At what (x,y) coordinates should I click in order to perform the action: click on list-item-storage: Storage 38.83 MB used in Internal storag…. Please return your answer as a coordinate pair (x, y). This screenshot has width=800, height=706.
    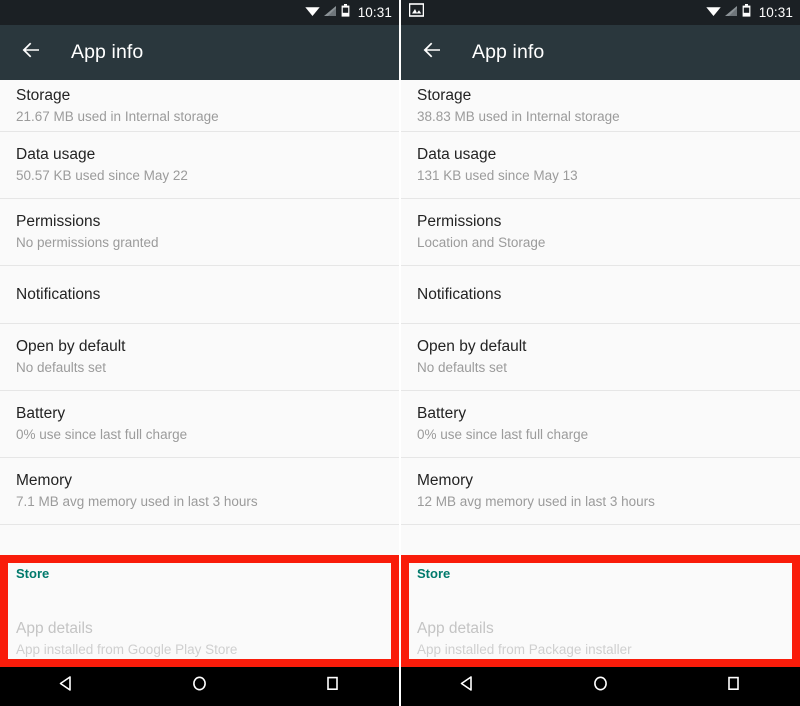
    Looking at the image, I should click on (600, 106).